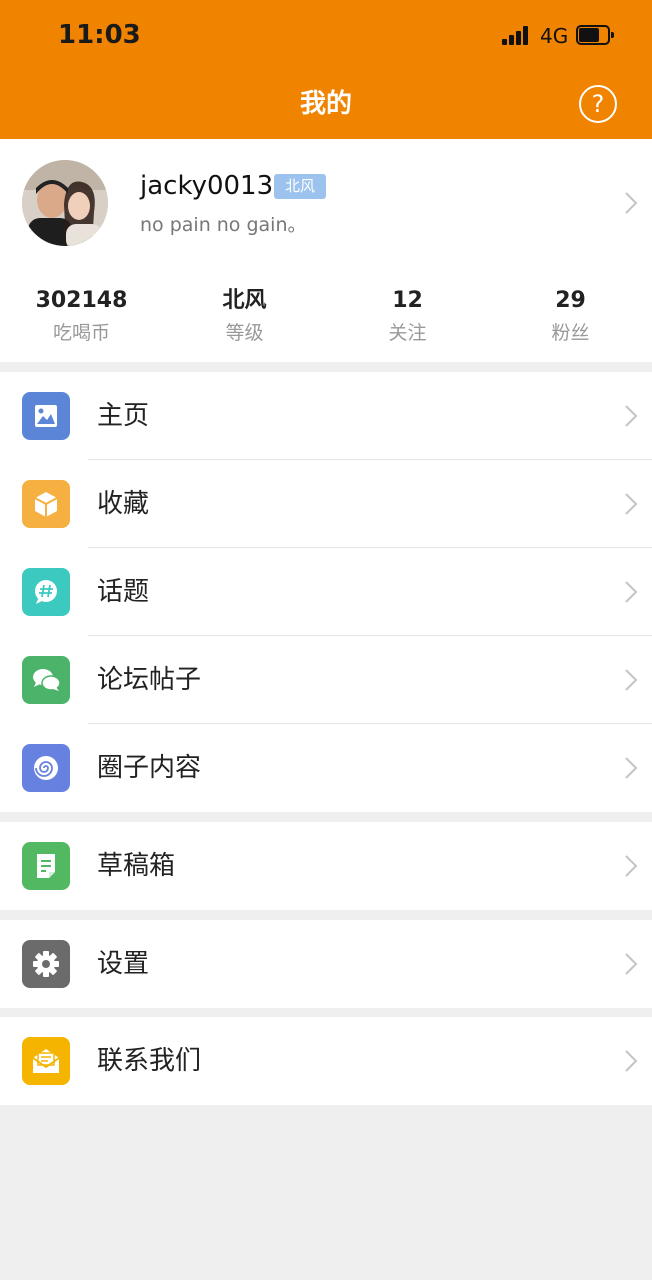  I want to click on menu-item-contact: 联系我们, so click(326, 1061).